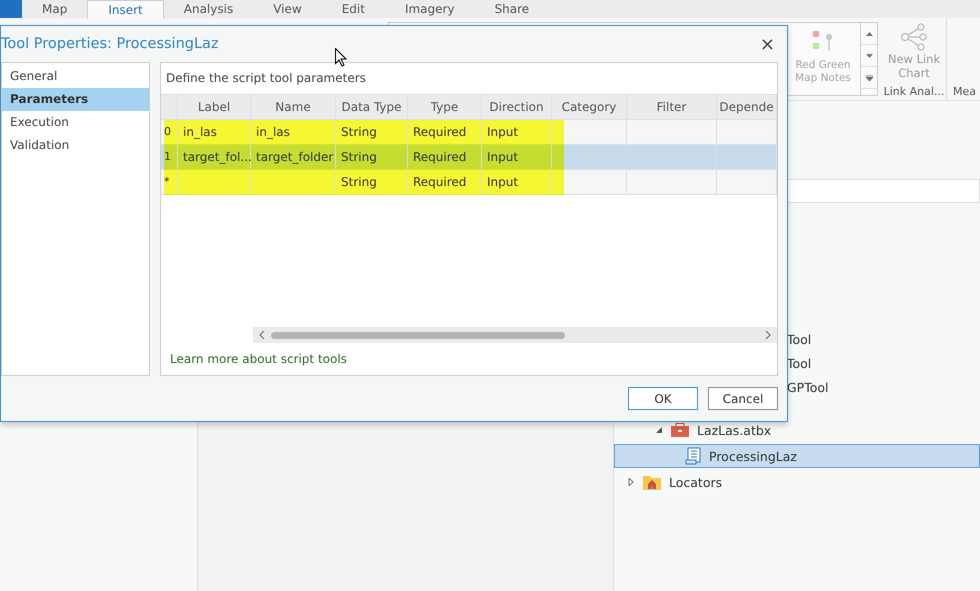  I want to click on link-chart-icon, so click(914, 37).